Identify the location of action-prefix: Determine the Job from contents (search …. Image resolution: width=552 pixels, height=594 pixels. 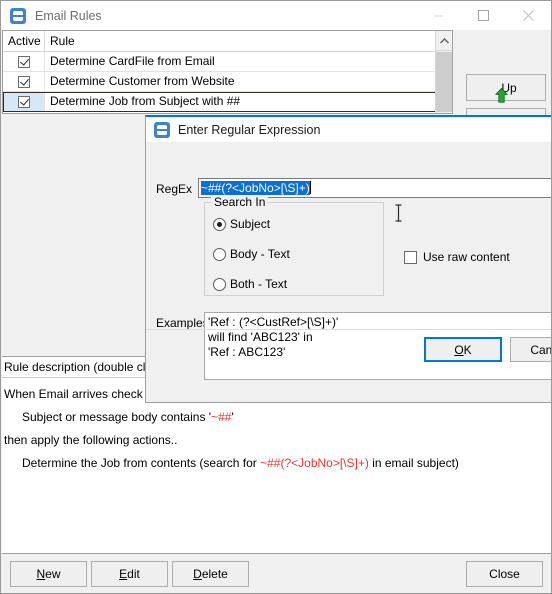
(141, 463).